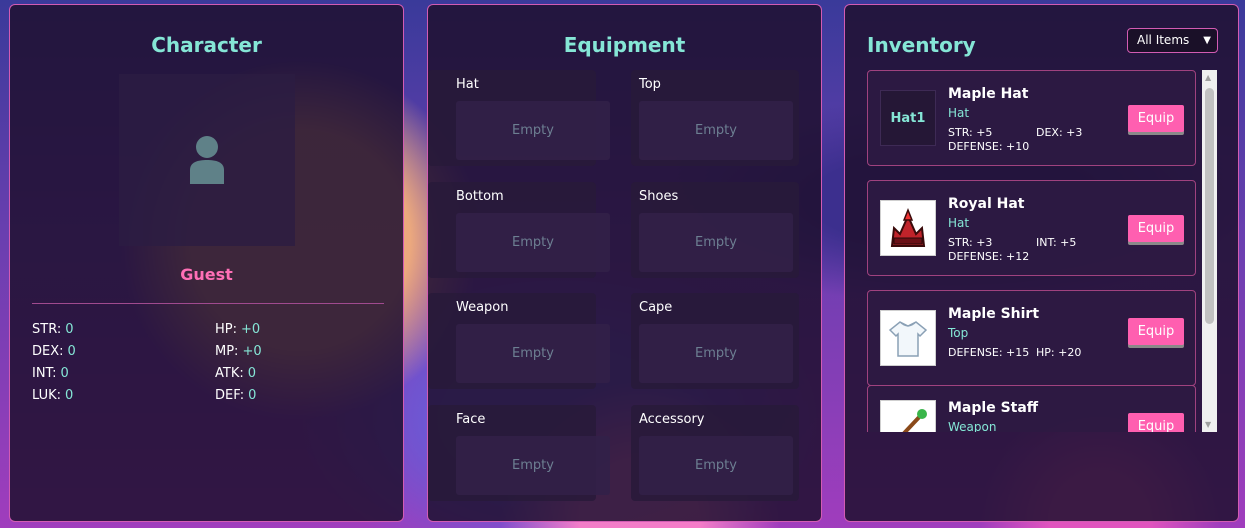 This screenshot has height=528, width=1245. I want to click on item-type: Weapon, so click(972, 426).